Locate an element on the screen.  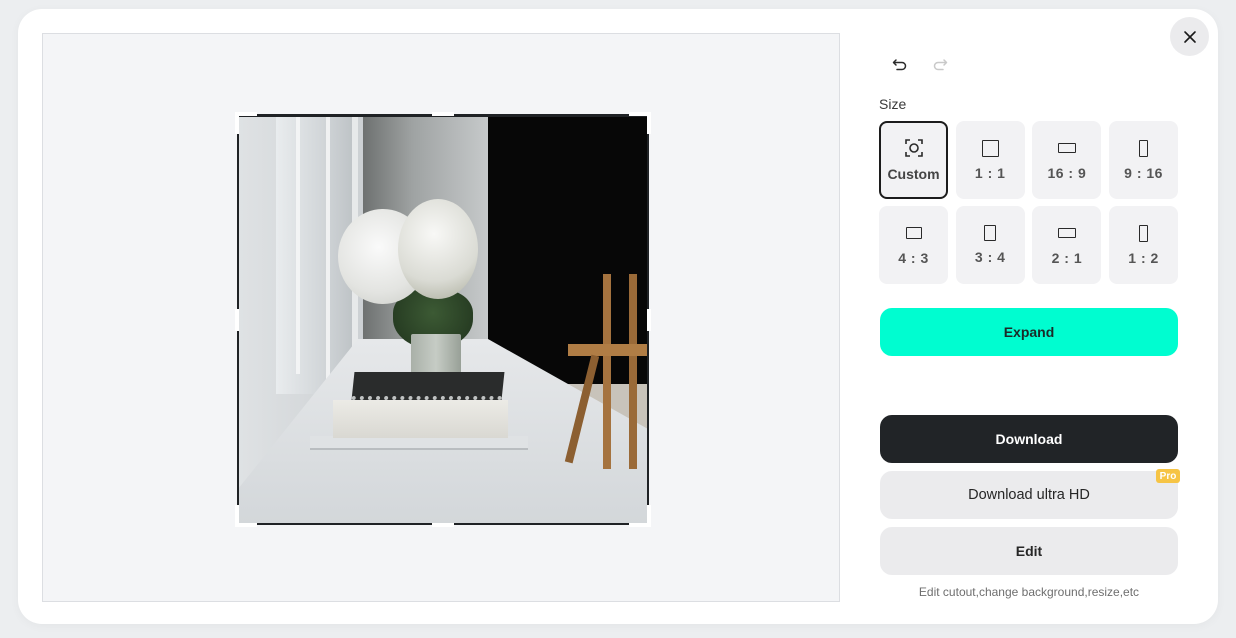
close-button is located at coordinates (1189, 36).